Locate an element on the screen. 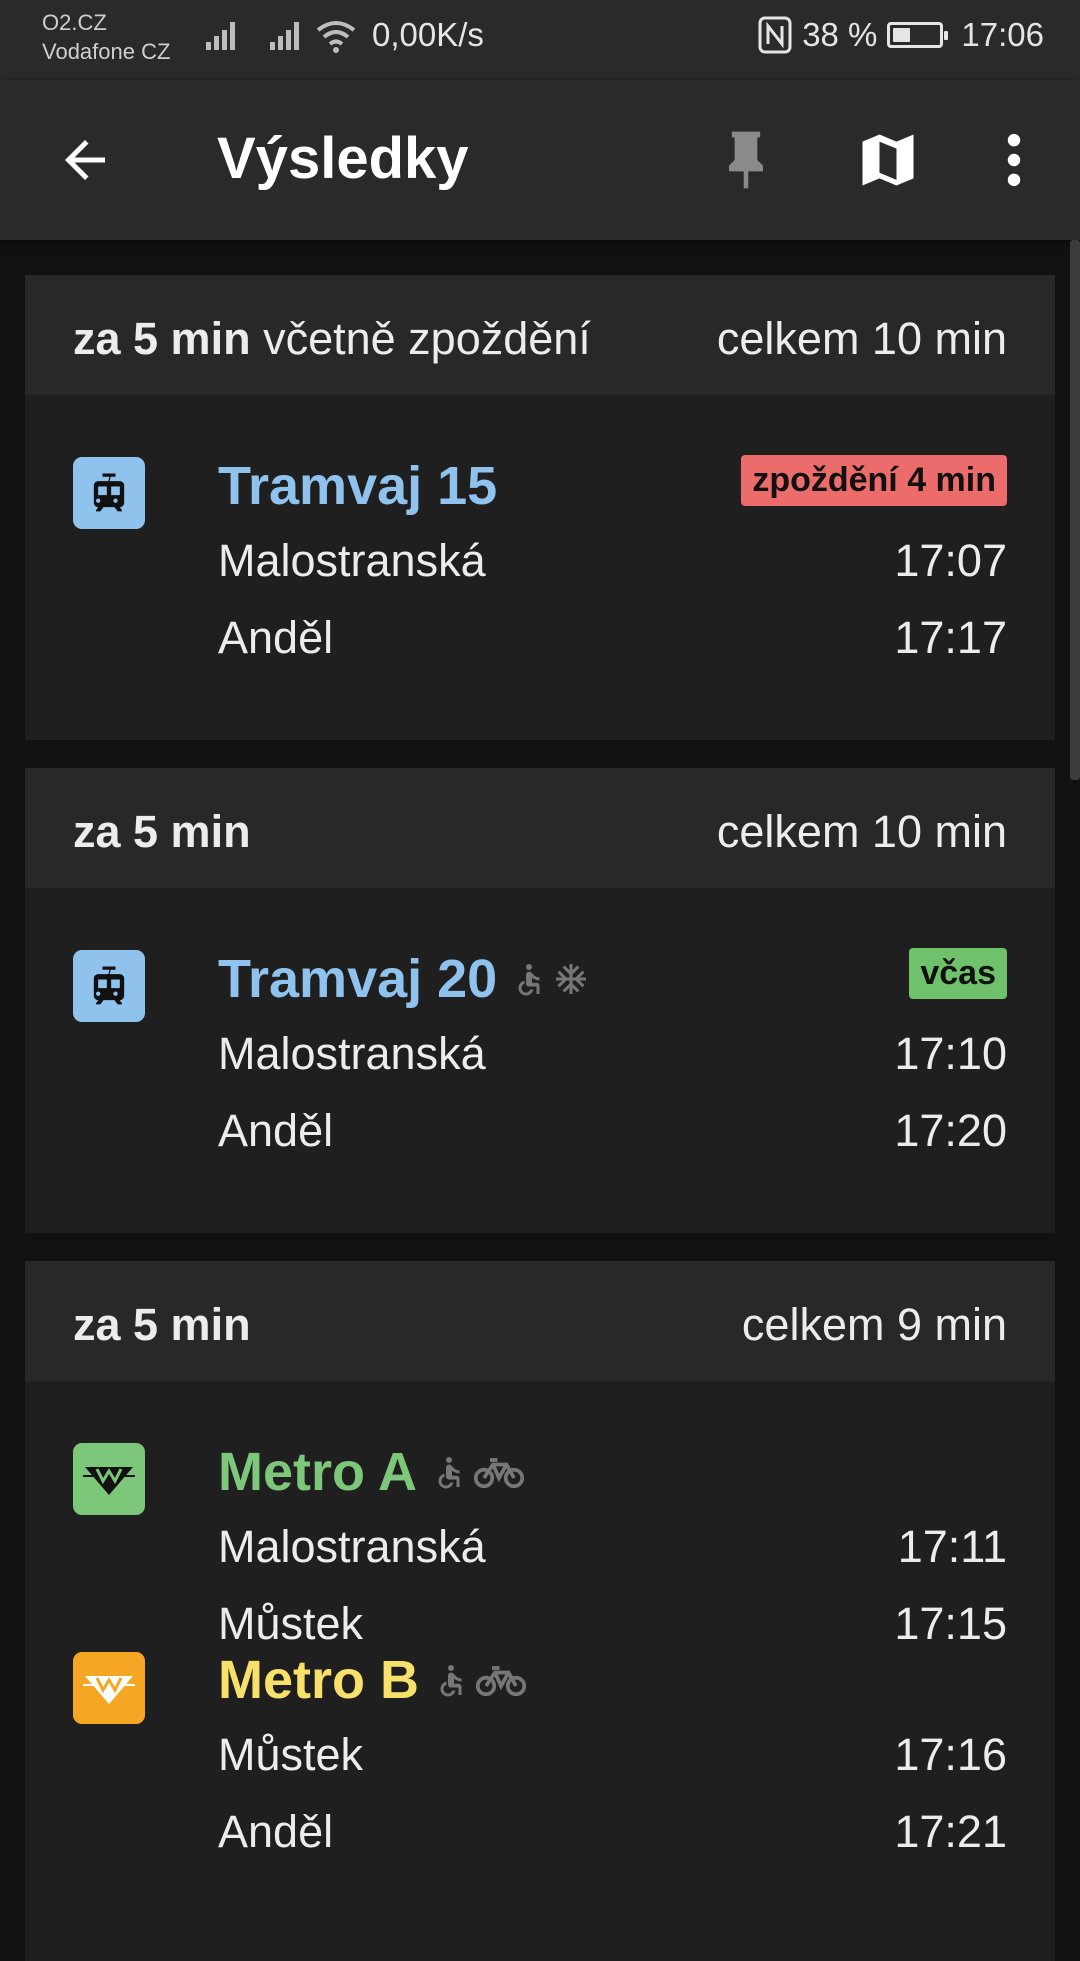 The height and width of the screenshot is (1961, 1080). carrier-2: Vodafone CZ is located at coordinates (106, 51).